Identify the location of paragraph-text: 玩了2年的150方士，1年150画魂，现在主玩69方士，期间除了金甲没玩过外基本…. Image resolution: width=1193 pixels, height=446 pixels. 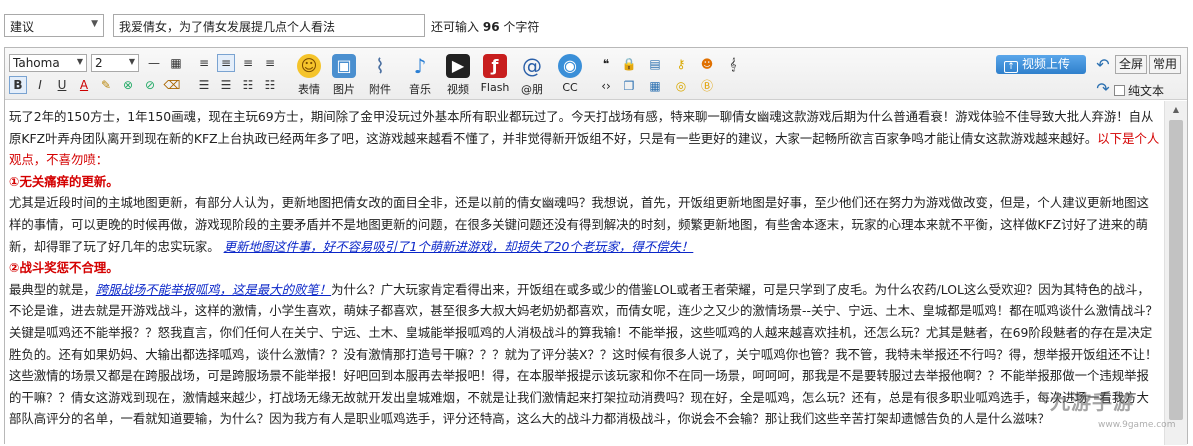
(581, 127).